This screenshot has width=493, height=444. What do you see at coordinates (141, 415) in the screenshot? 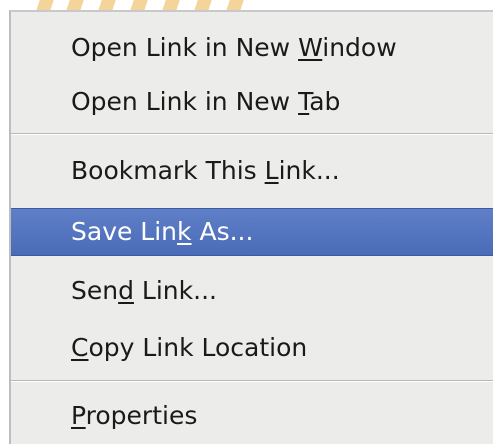
I see `menu-item-label: roperties` at bounding box center [141, 415].